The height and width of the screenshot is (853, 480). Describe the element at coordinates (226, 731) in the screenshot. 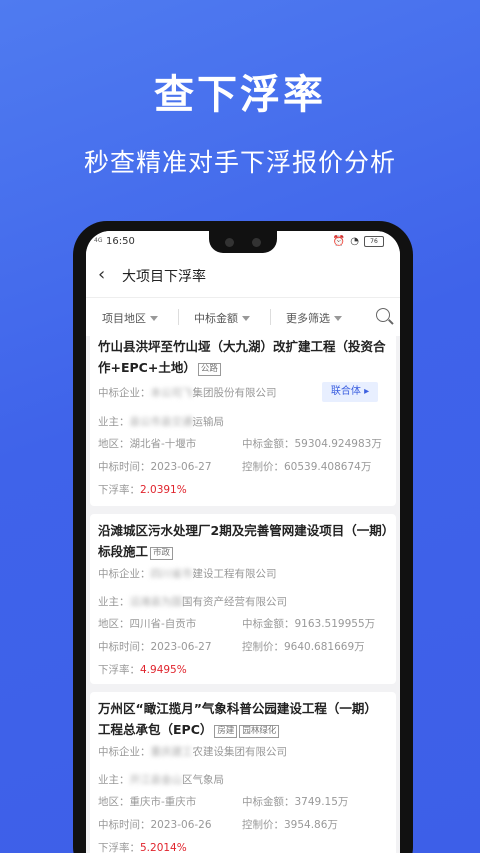

I see `project-tag: 房建` at that location.